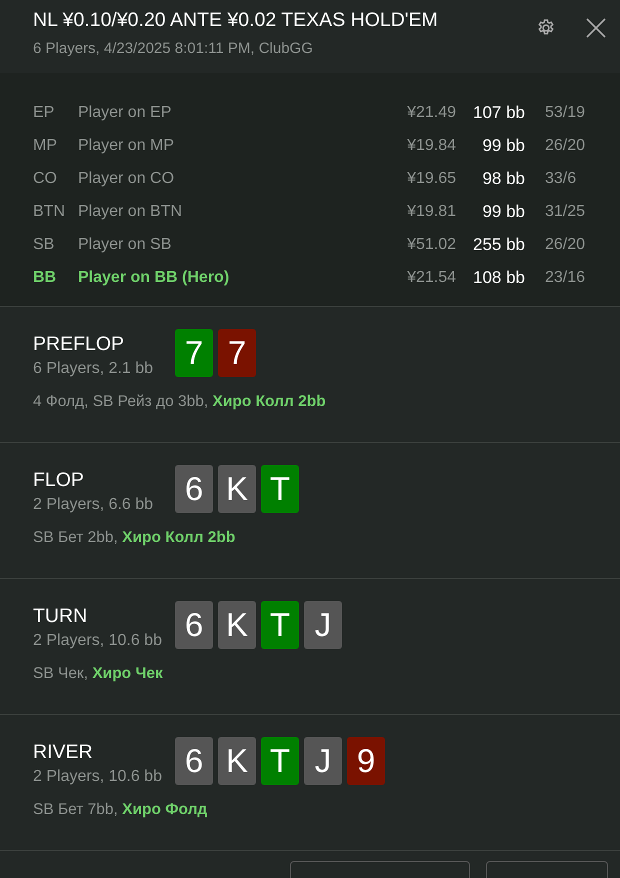 Image resolution: width=620 pixels, height=878 pixels. What do you see at coordinates (498, 112) in the screenshot?
I see `stack-bb: 107 bb` at bounding box center [498, 112].